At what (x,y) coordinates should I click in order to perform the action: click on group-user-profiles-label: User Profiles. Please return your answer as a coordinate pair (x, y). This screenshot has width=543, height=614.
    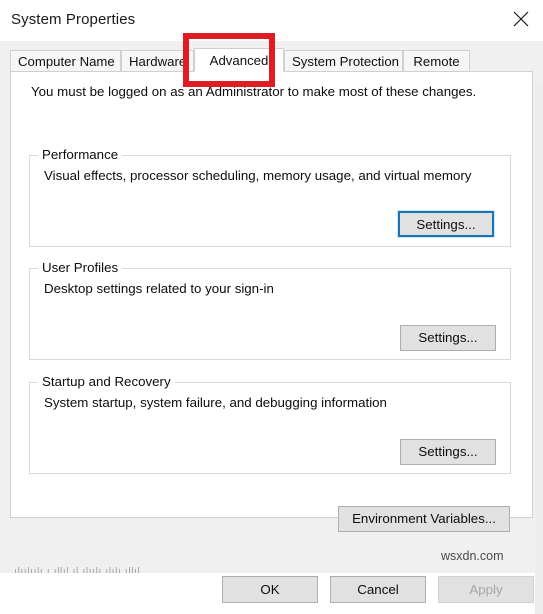
    Looking at the image, I should click on (80, 267).